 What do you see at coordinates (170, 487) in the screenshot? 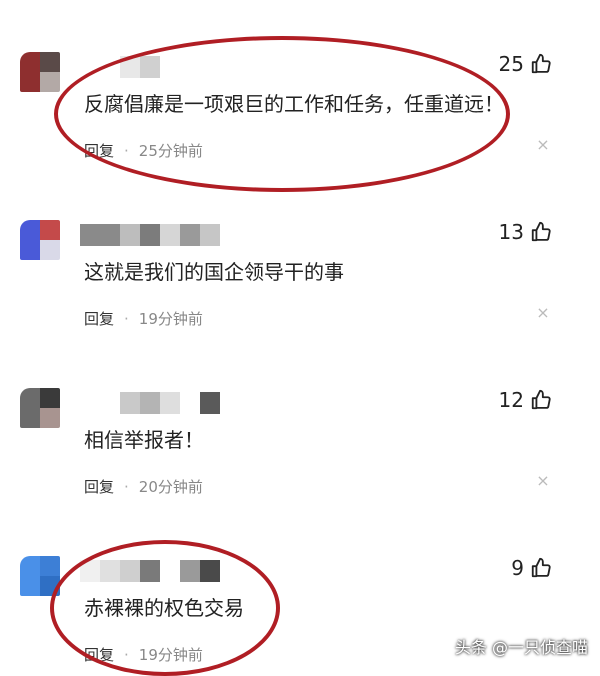
I see `comment-time: 20分钟前` at bounding box center [170, 487].